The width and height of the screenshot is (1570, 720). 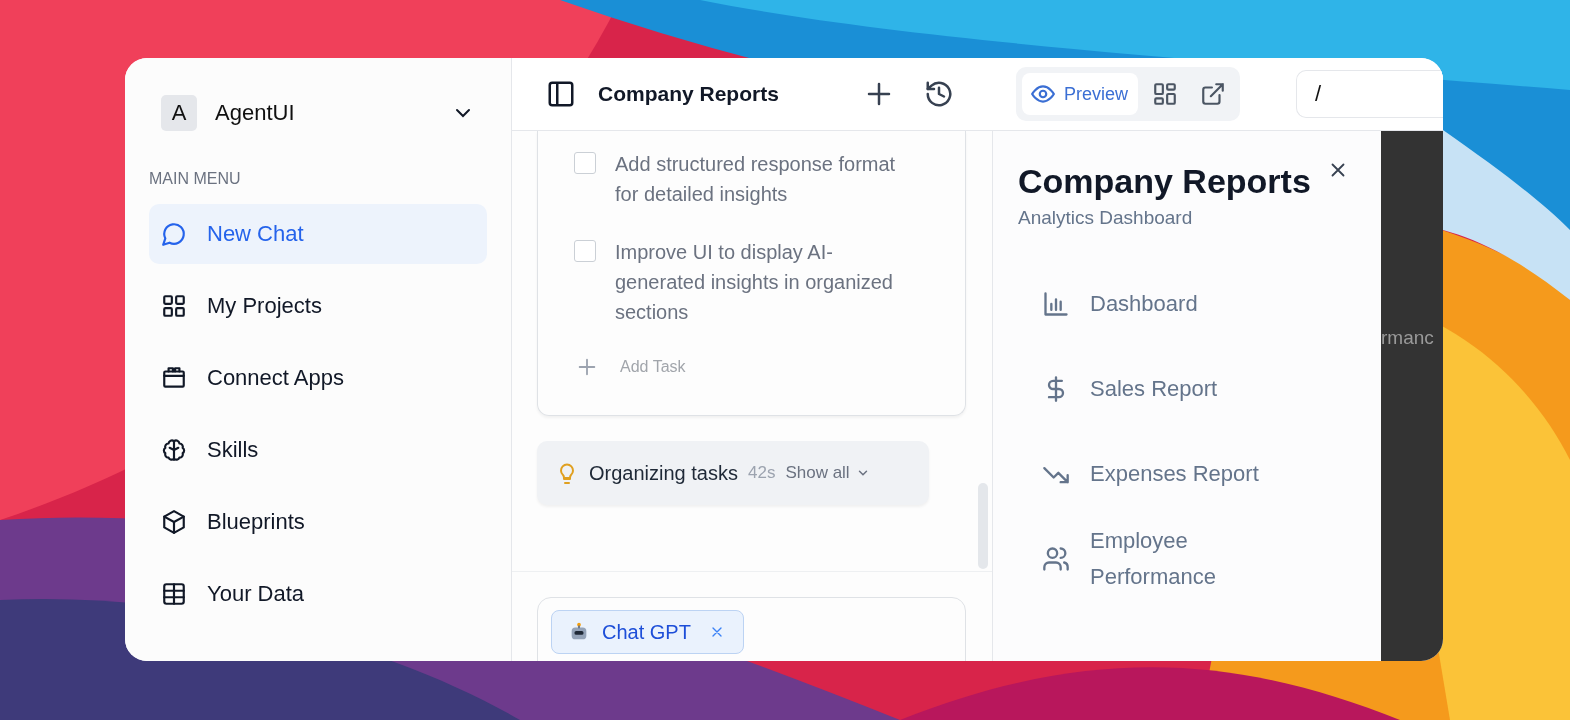 I want to click on page-title: Company Reports, so click(x=689, y=94).